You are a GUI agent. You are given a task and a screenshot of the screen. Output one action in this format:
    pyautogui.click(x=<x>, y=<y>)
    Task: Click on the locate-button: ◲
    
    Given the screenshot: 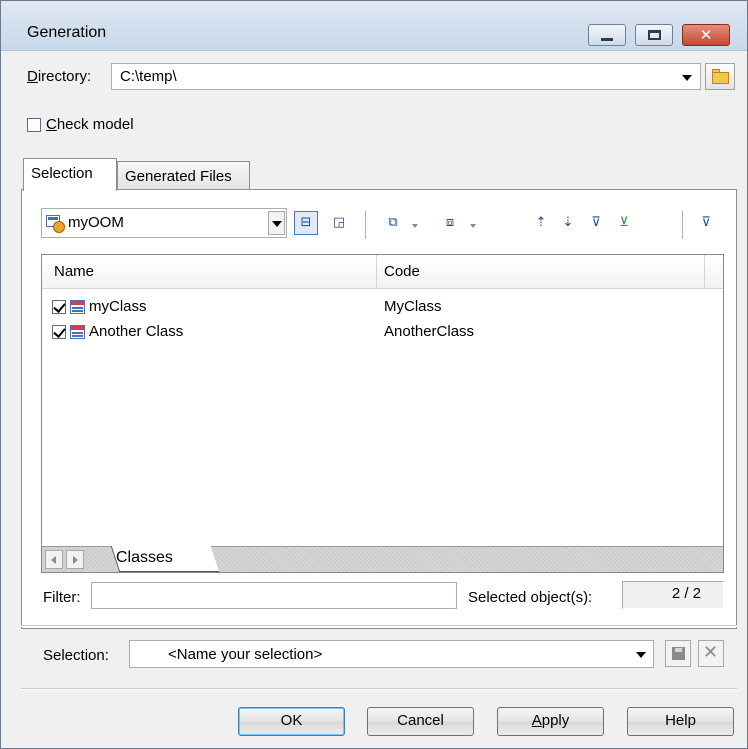 What is the action you would take?
    pyautogui.click(x=339, y=223)
    